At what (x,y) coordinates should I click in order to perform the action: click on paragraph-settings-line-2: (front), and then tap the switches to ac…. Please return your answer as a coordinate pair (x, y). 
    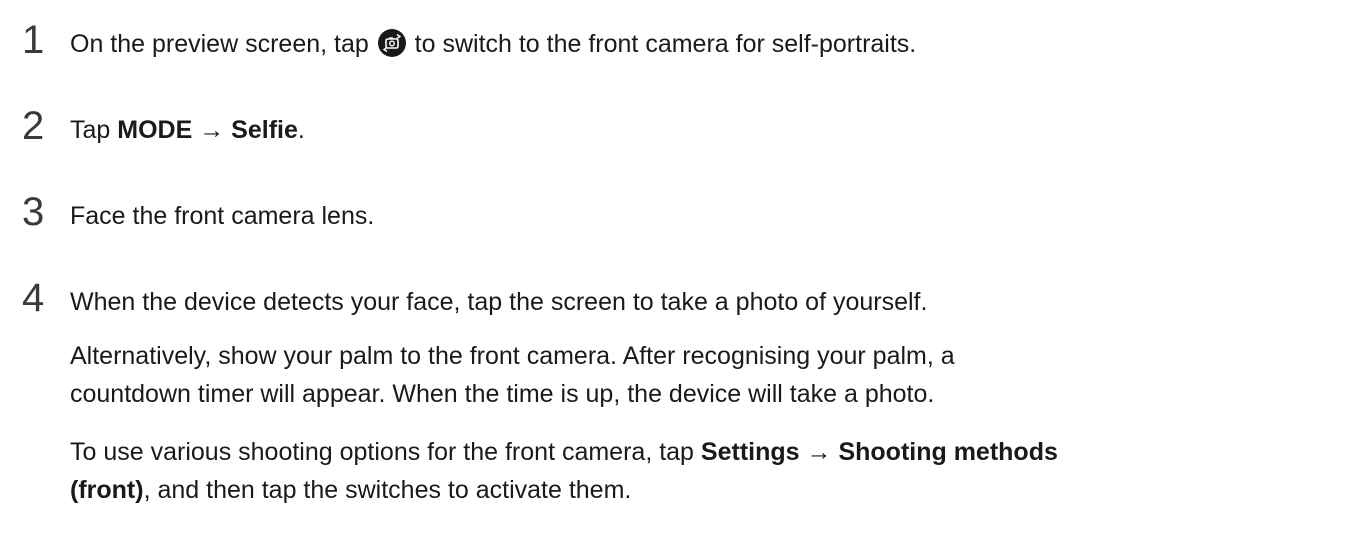
    Looking at the image, I should click on (350, 490).